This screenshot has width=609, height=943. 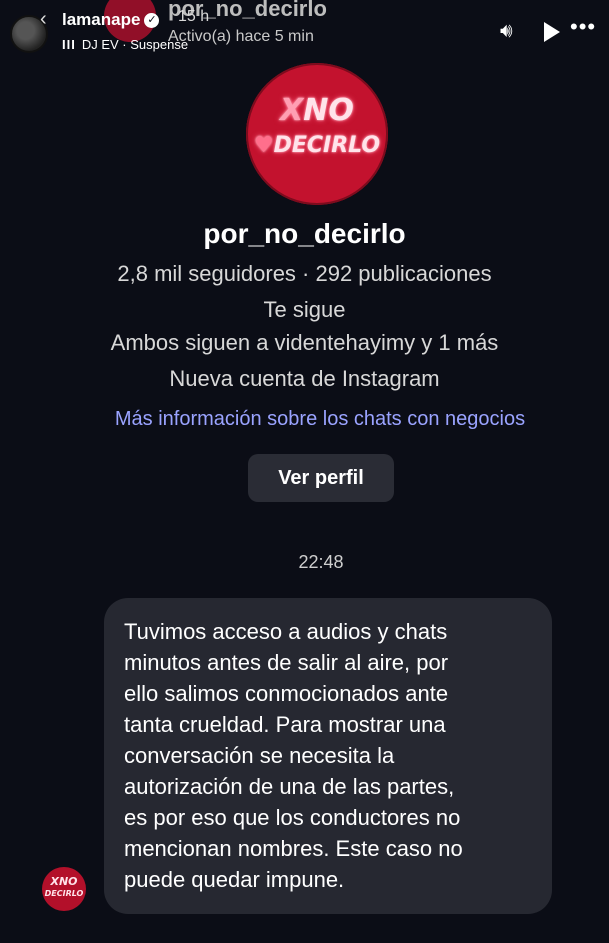 I want to click on heart-icon: ♥, so click(x=263, y=145).